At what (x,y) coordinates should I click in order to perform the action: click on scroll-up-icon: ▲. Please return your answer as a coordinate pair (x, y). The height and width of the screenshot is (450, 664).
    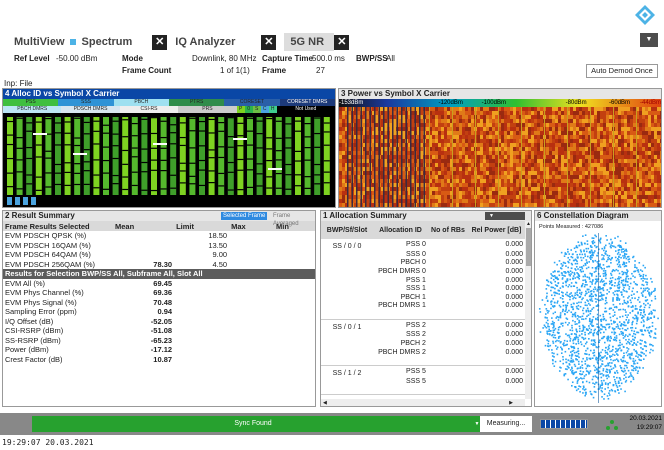
    Looking at the image, I should click on (528, 224).